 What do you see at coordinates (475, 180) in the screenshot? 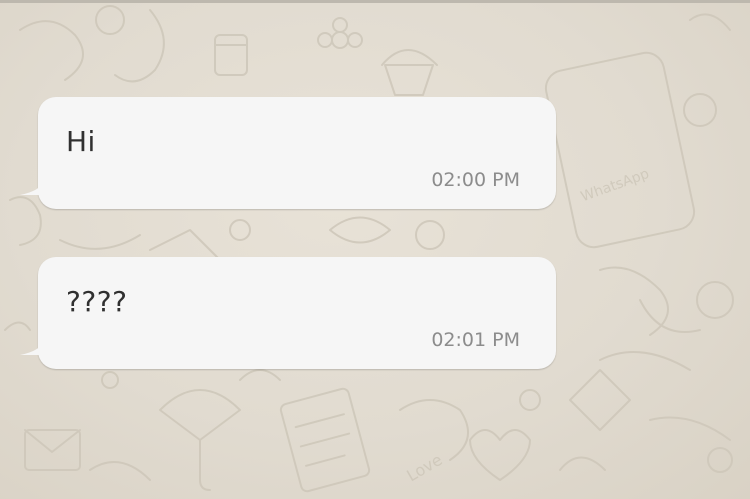
I see `message-timestamp: 02:00 PM` at bounding box center [475, 180].